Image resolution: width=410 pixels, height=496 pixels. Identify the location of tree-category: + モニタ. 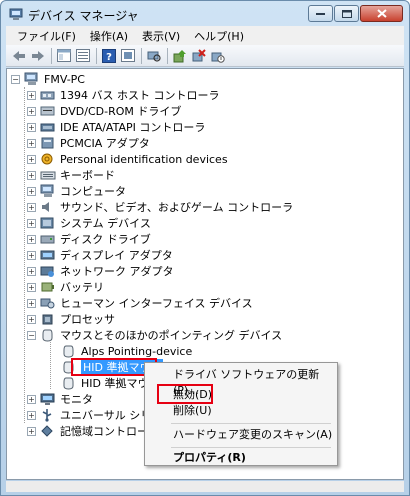
(60, 399).